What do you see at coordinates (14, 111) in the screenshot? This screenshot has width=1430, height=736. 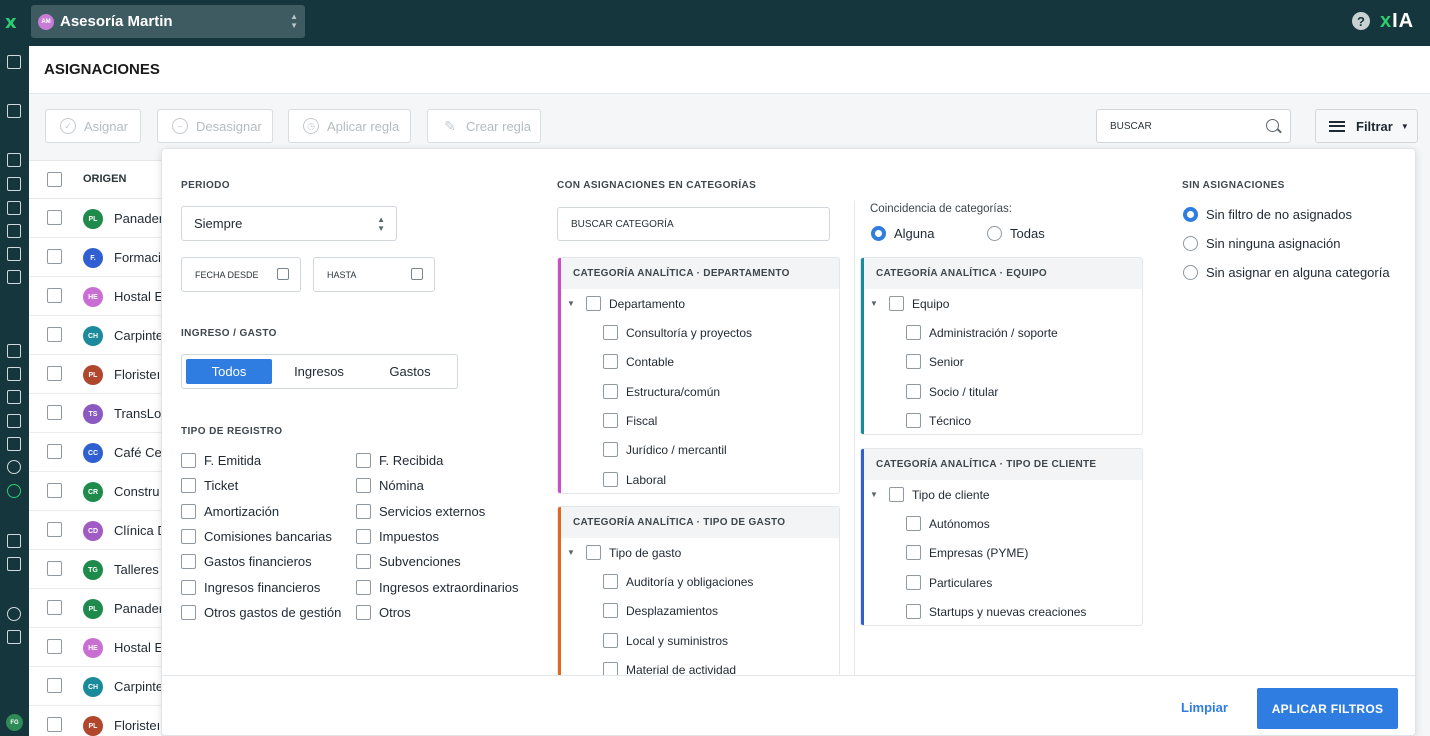 I see `inbox-icon` at bounding box center [14, 111].